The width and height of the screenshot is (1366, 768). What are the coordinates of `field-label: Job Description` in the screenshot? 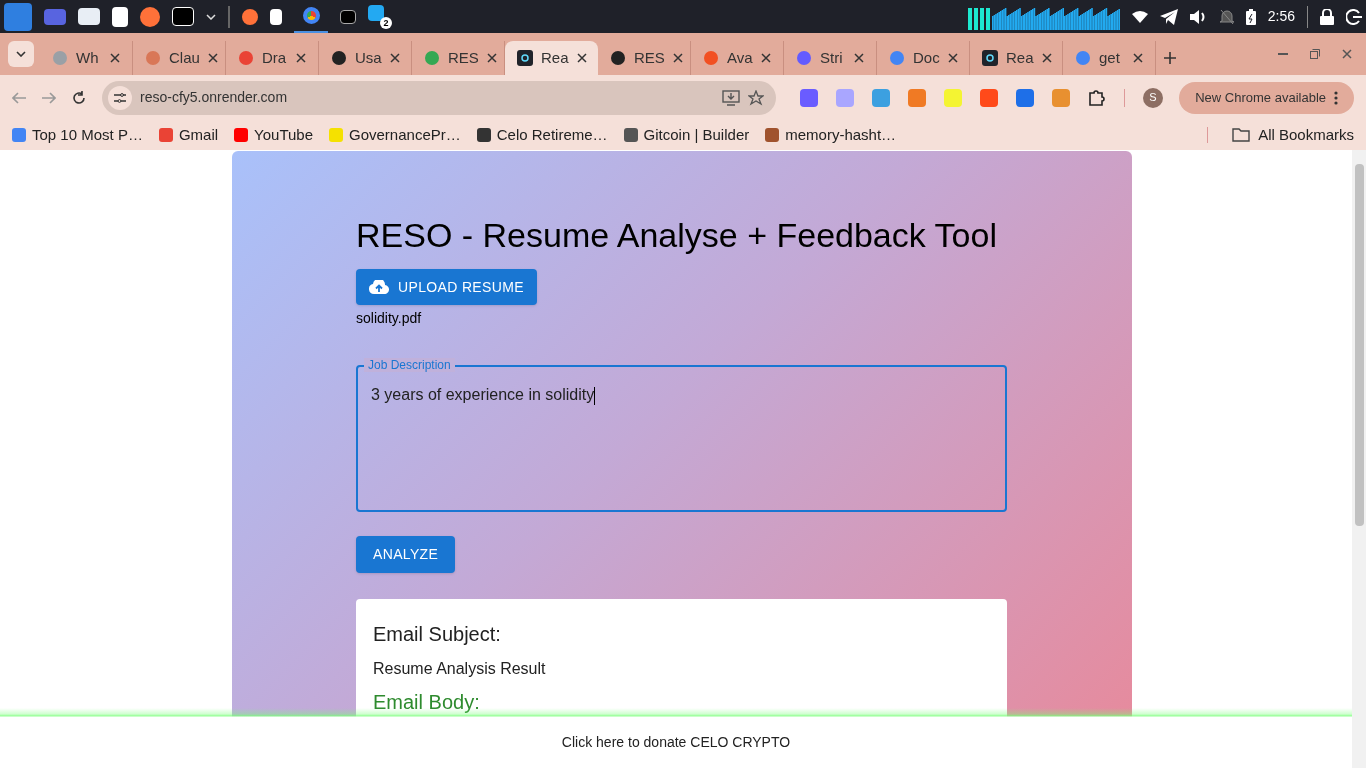 It's located at (409, 365).